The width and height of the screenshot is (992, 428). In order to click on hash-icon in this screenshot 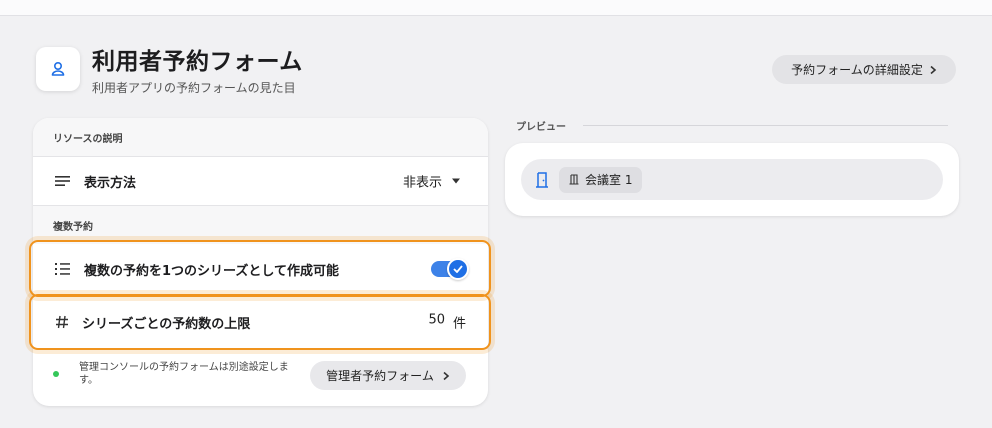, I will do `click(62, 322)`.